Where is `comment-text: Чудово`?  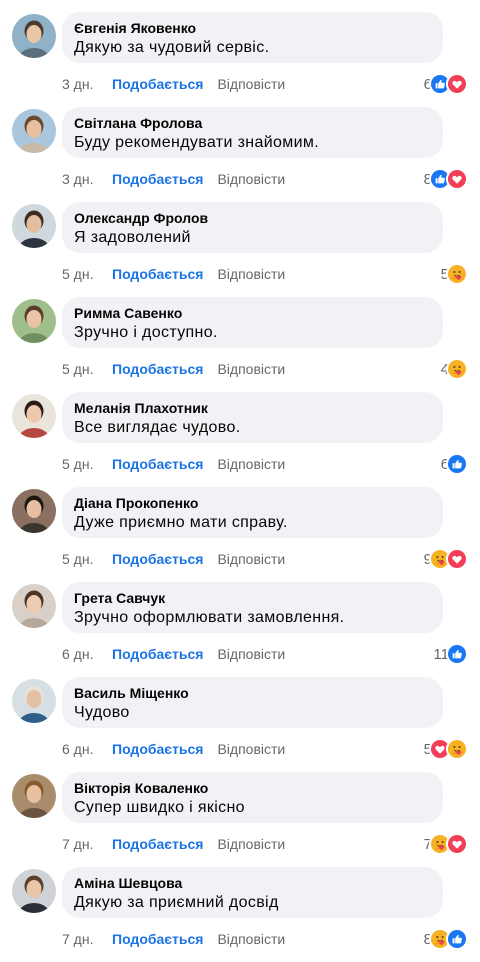 comment-text: Чудово is located at coordinates (102, 712).